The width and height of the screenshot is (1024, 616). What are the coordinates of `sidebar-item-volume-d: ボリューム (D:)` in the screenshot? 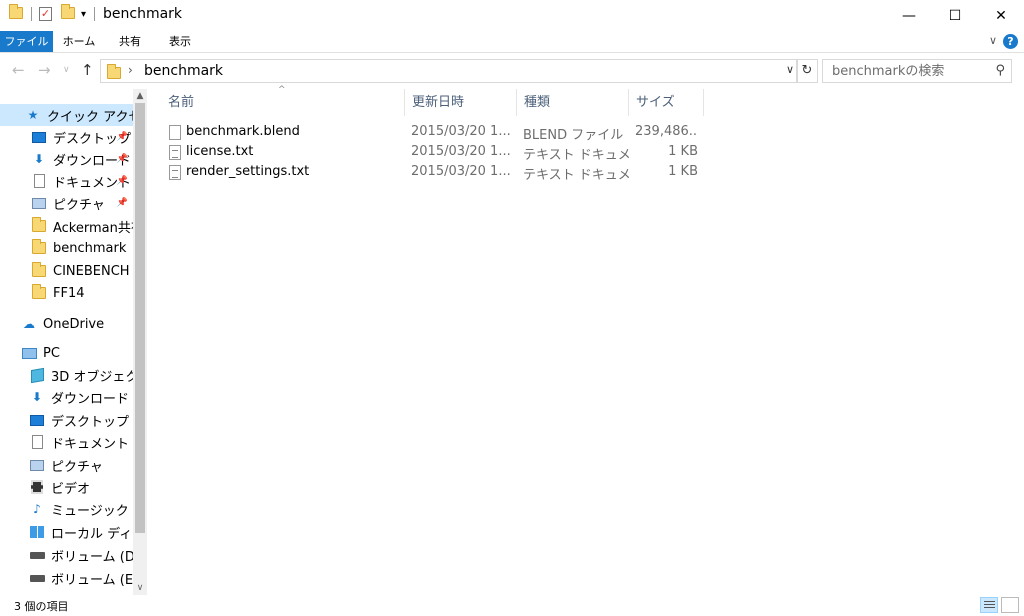 It's located at (66, 555).